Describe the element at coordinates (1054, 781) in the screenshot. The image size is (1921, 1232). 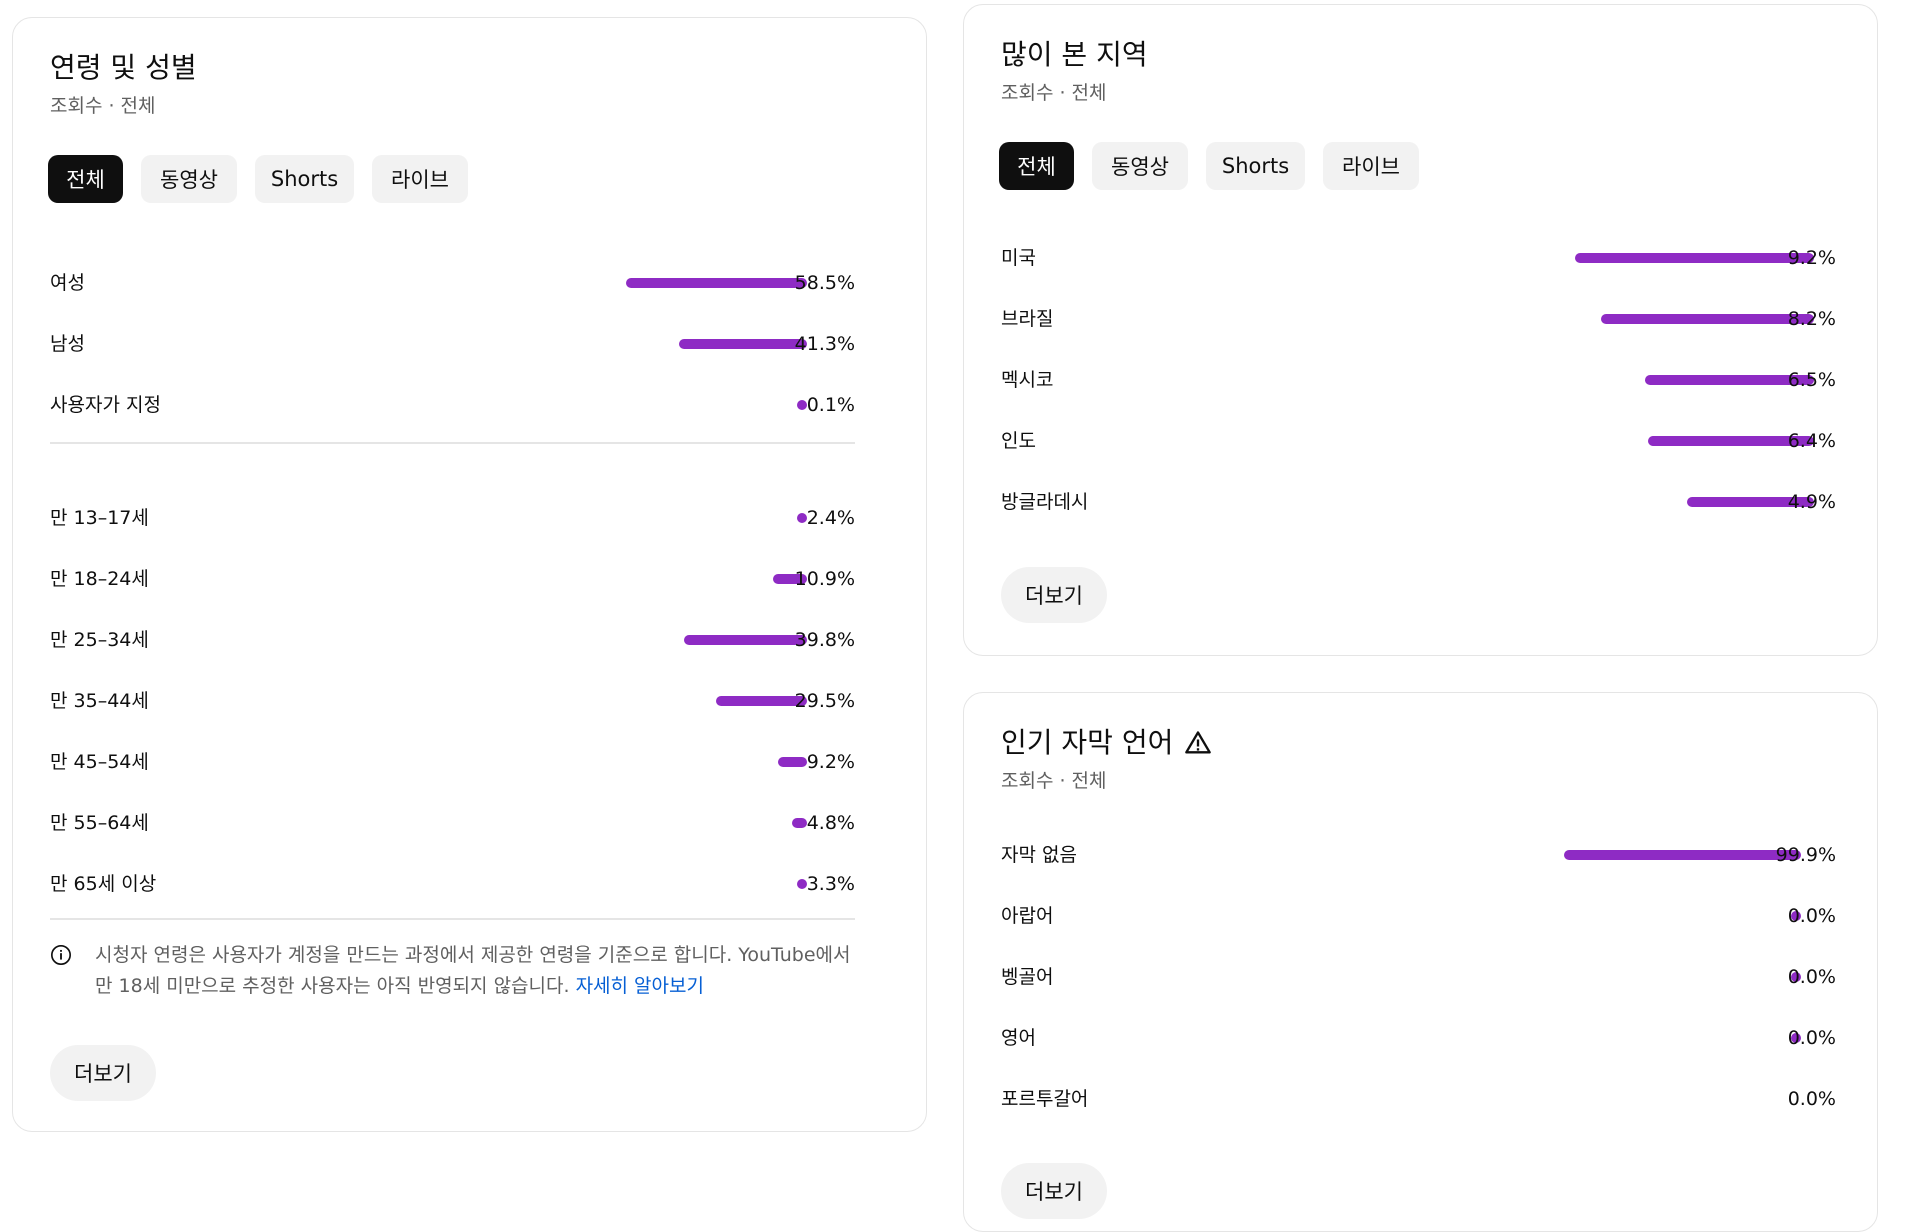
I see `subtitle-languages-subtitle: 조회수 · 전체` at that location.